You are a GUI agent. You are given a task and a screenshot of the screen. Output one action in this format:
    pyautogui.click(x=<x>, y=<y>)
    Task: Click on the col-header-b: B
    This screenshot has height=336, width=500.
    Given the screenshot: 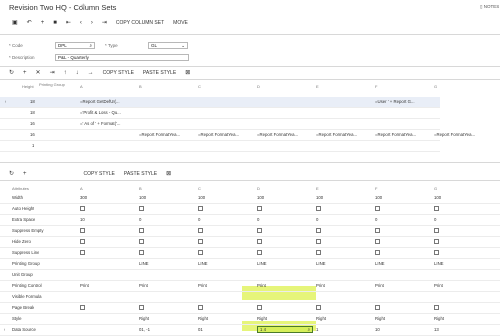 What is the action you would take?
    pyautogui.click(x=140, y=86)
    